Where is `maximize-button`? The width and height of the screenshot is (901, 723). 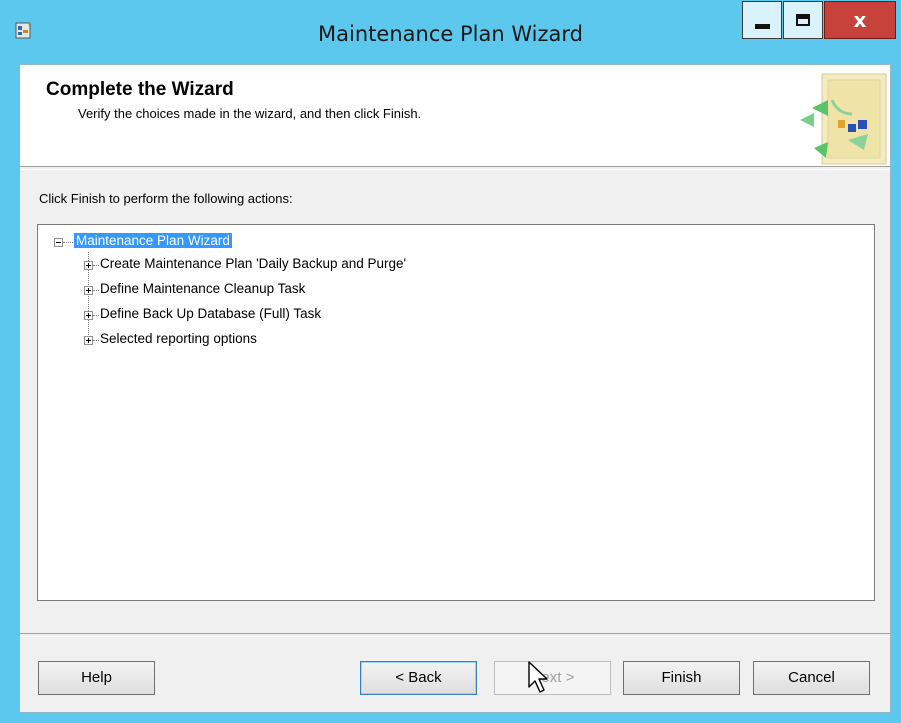
maximize-button is located at coordinates (803, 20).